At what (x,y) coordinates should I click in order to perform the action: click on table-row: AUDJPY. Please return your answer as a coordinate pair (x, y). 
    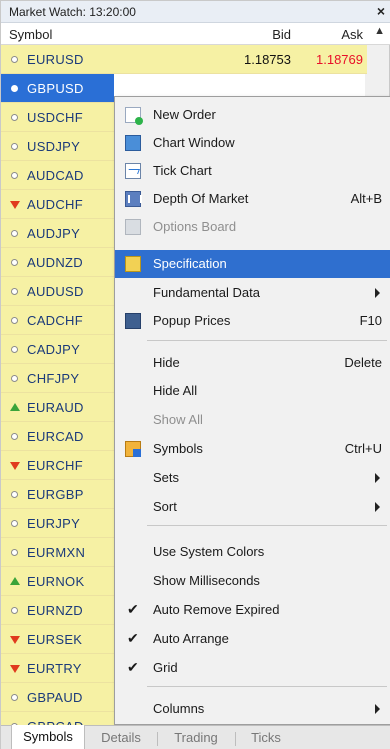
    Looking at the image, I should click on (57, 233).